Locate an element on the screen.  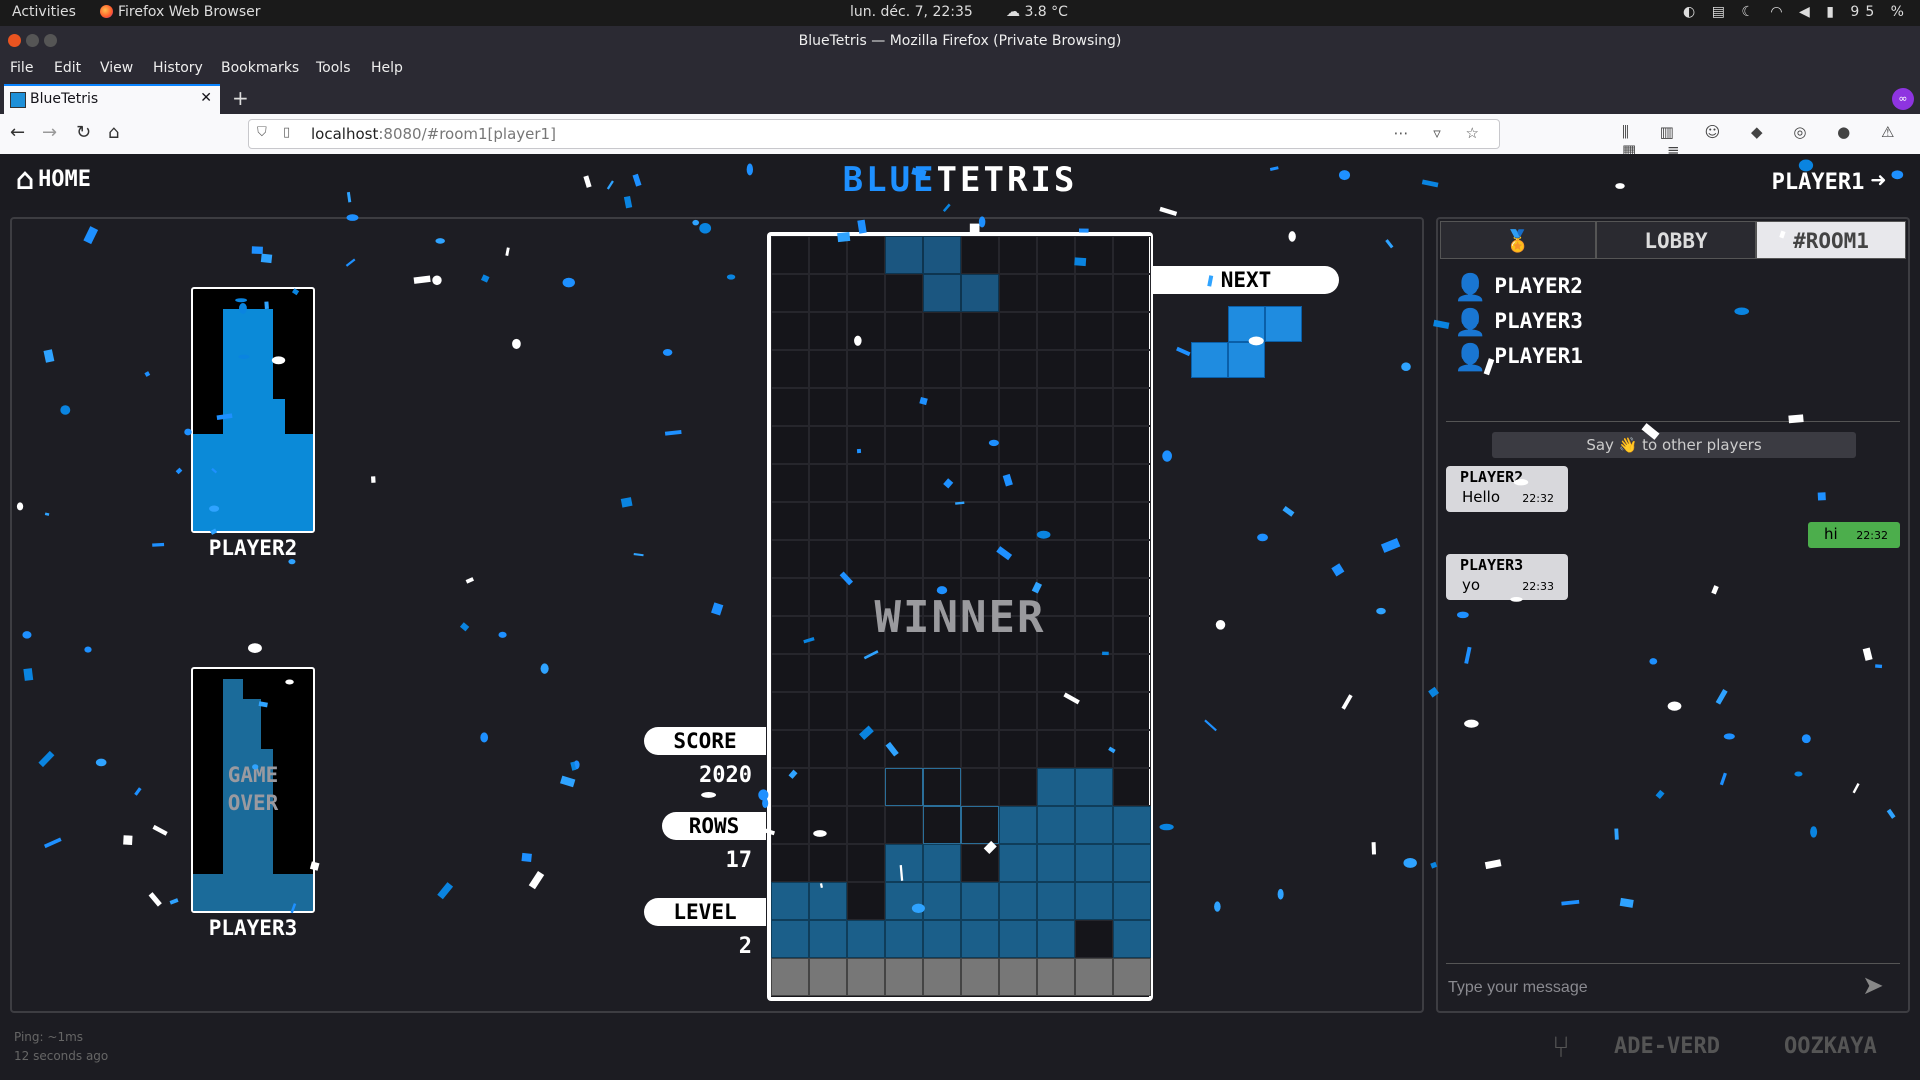
tab-room: #ROOM1 is located at coordinates (1831, 240).